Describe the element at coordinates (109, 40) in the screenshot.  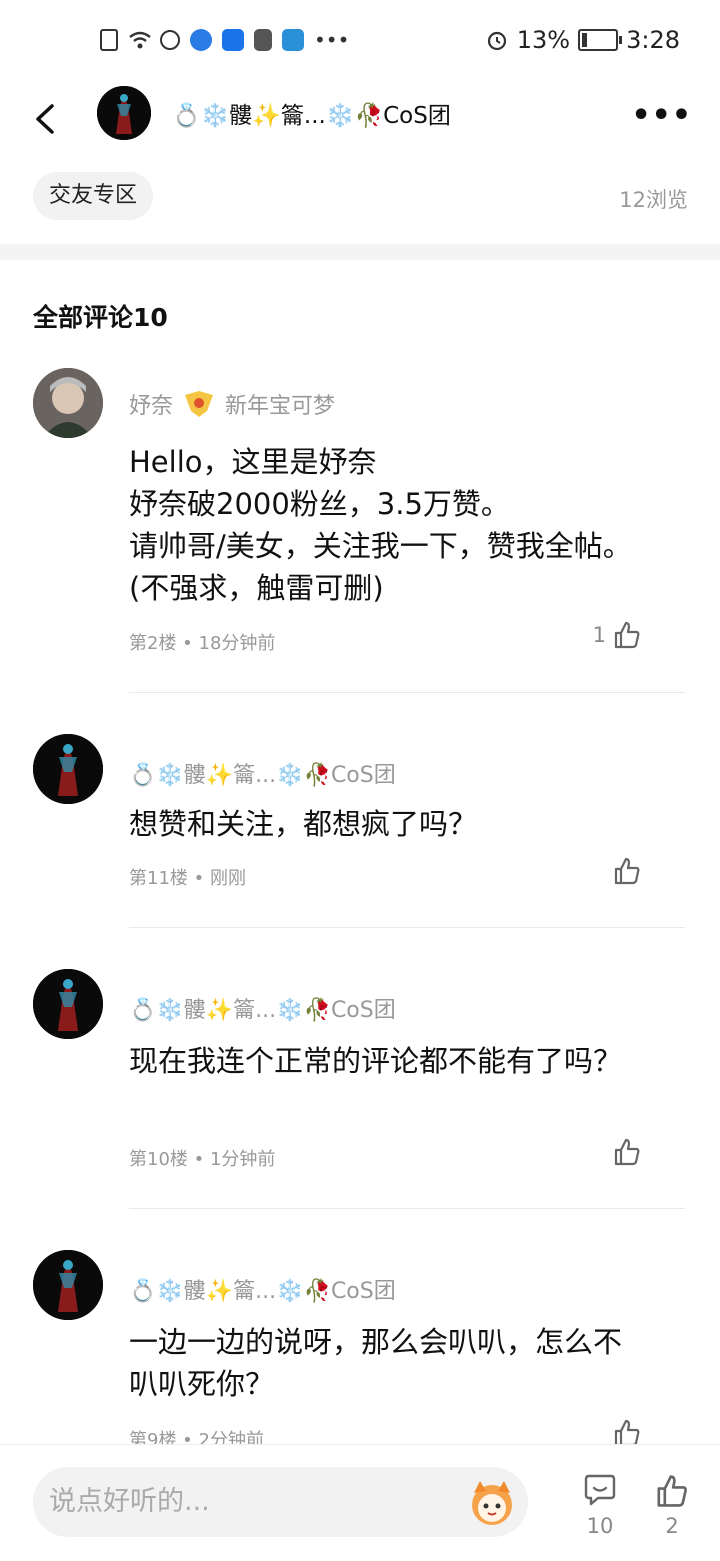
I see `sim-icon` at that location.